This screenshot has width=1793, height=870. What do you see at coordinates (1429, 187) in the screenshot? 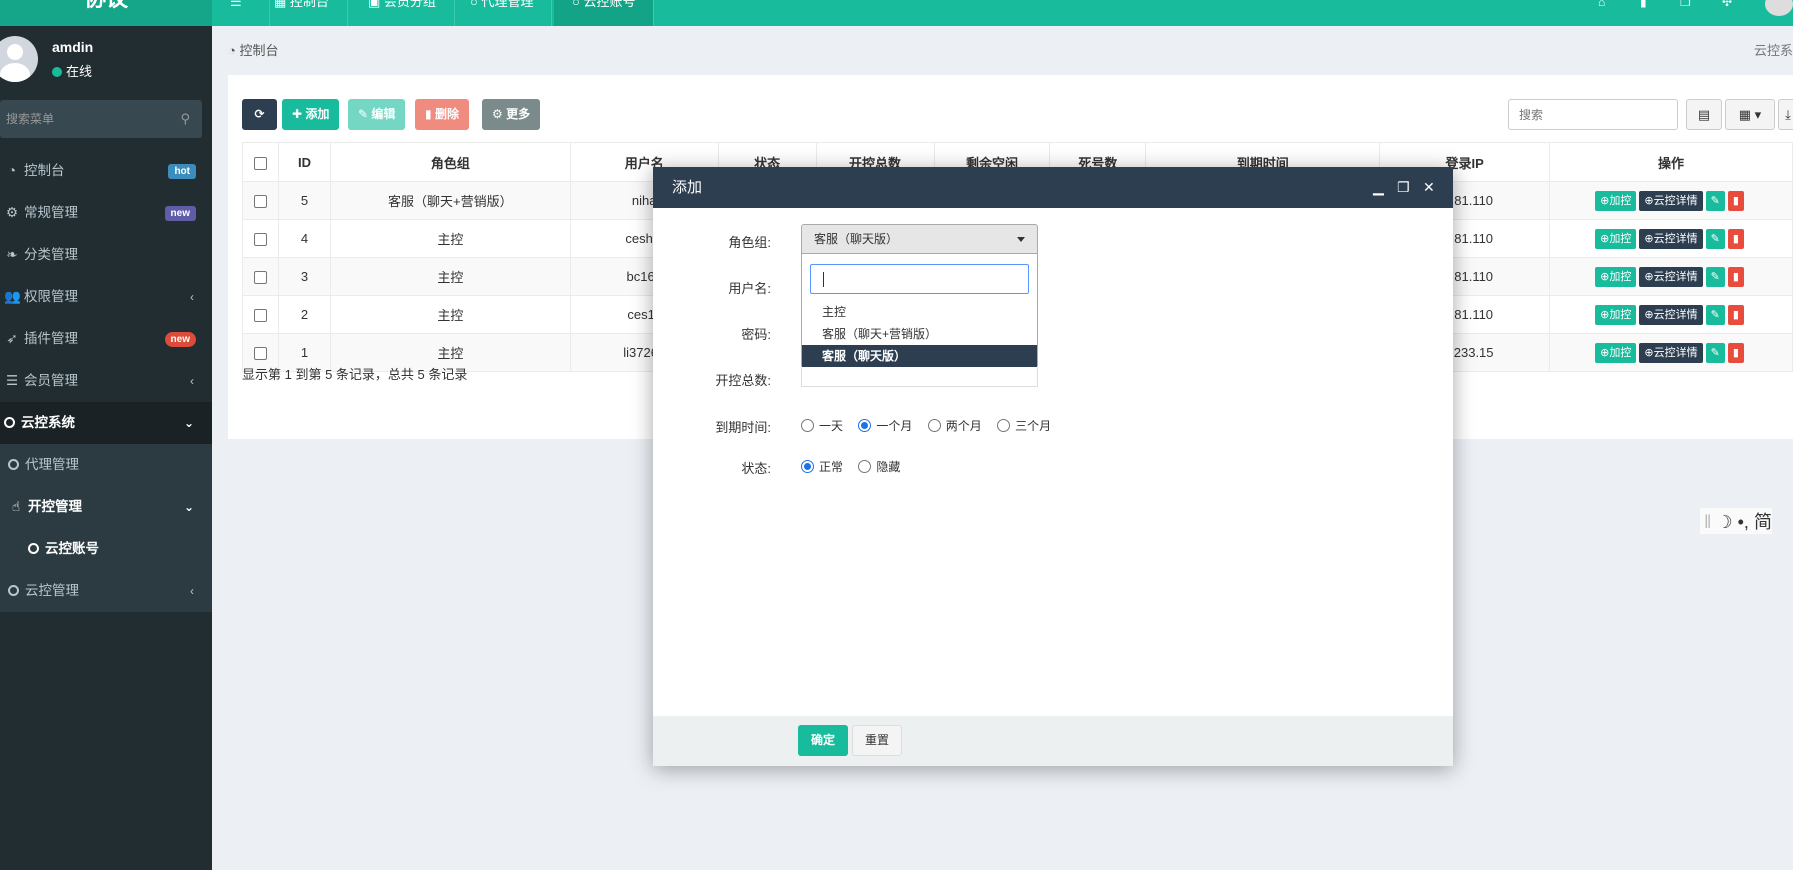
I see `close-icon: ✕` at bounding box center [1429, 187].